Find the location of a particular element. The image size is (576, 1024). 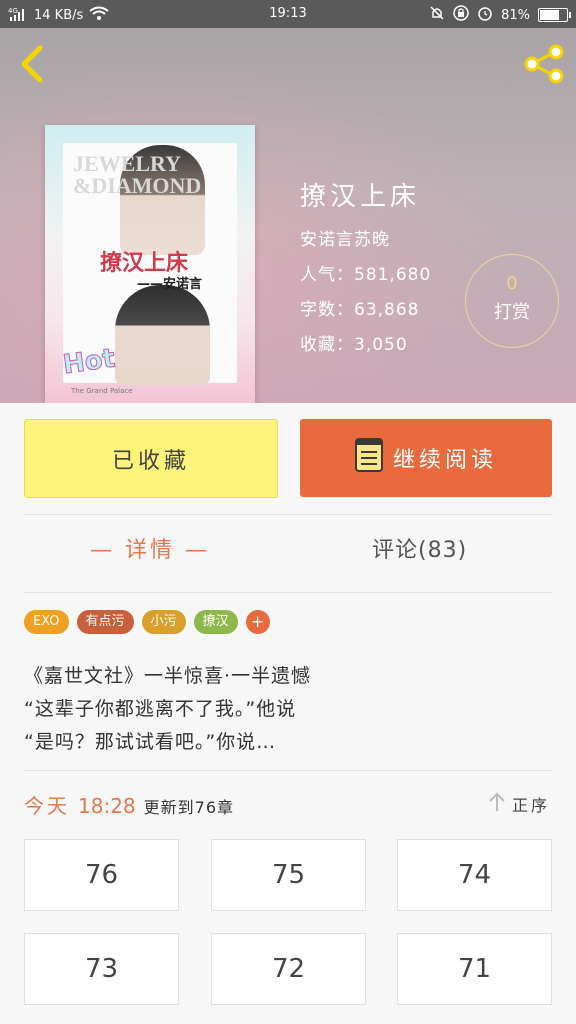

book-popularity: 人气：581,680 is located at coordinates (366, 275).